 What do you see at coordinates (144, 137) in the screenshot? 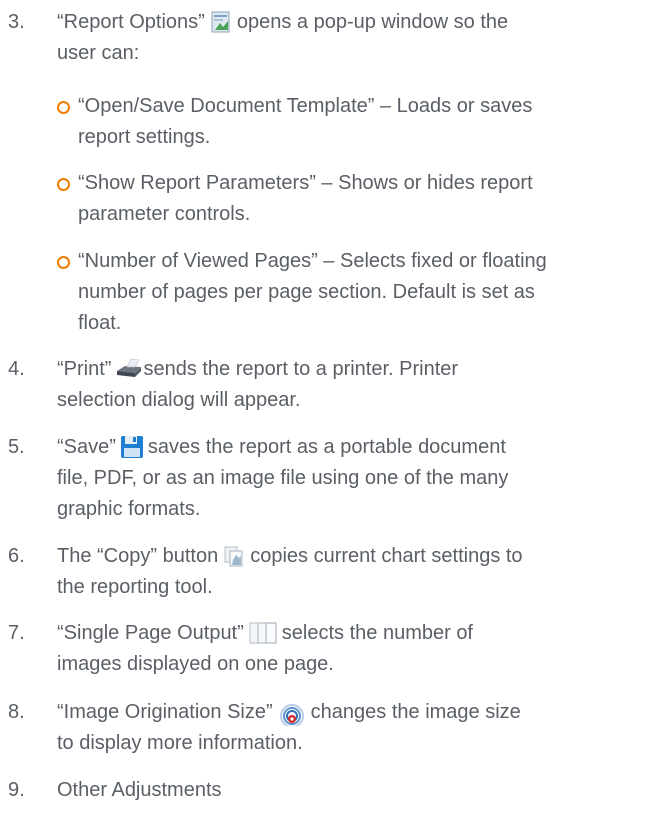
I see `sub-item-line: report settings.` at bounding box center [144, 137].